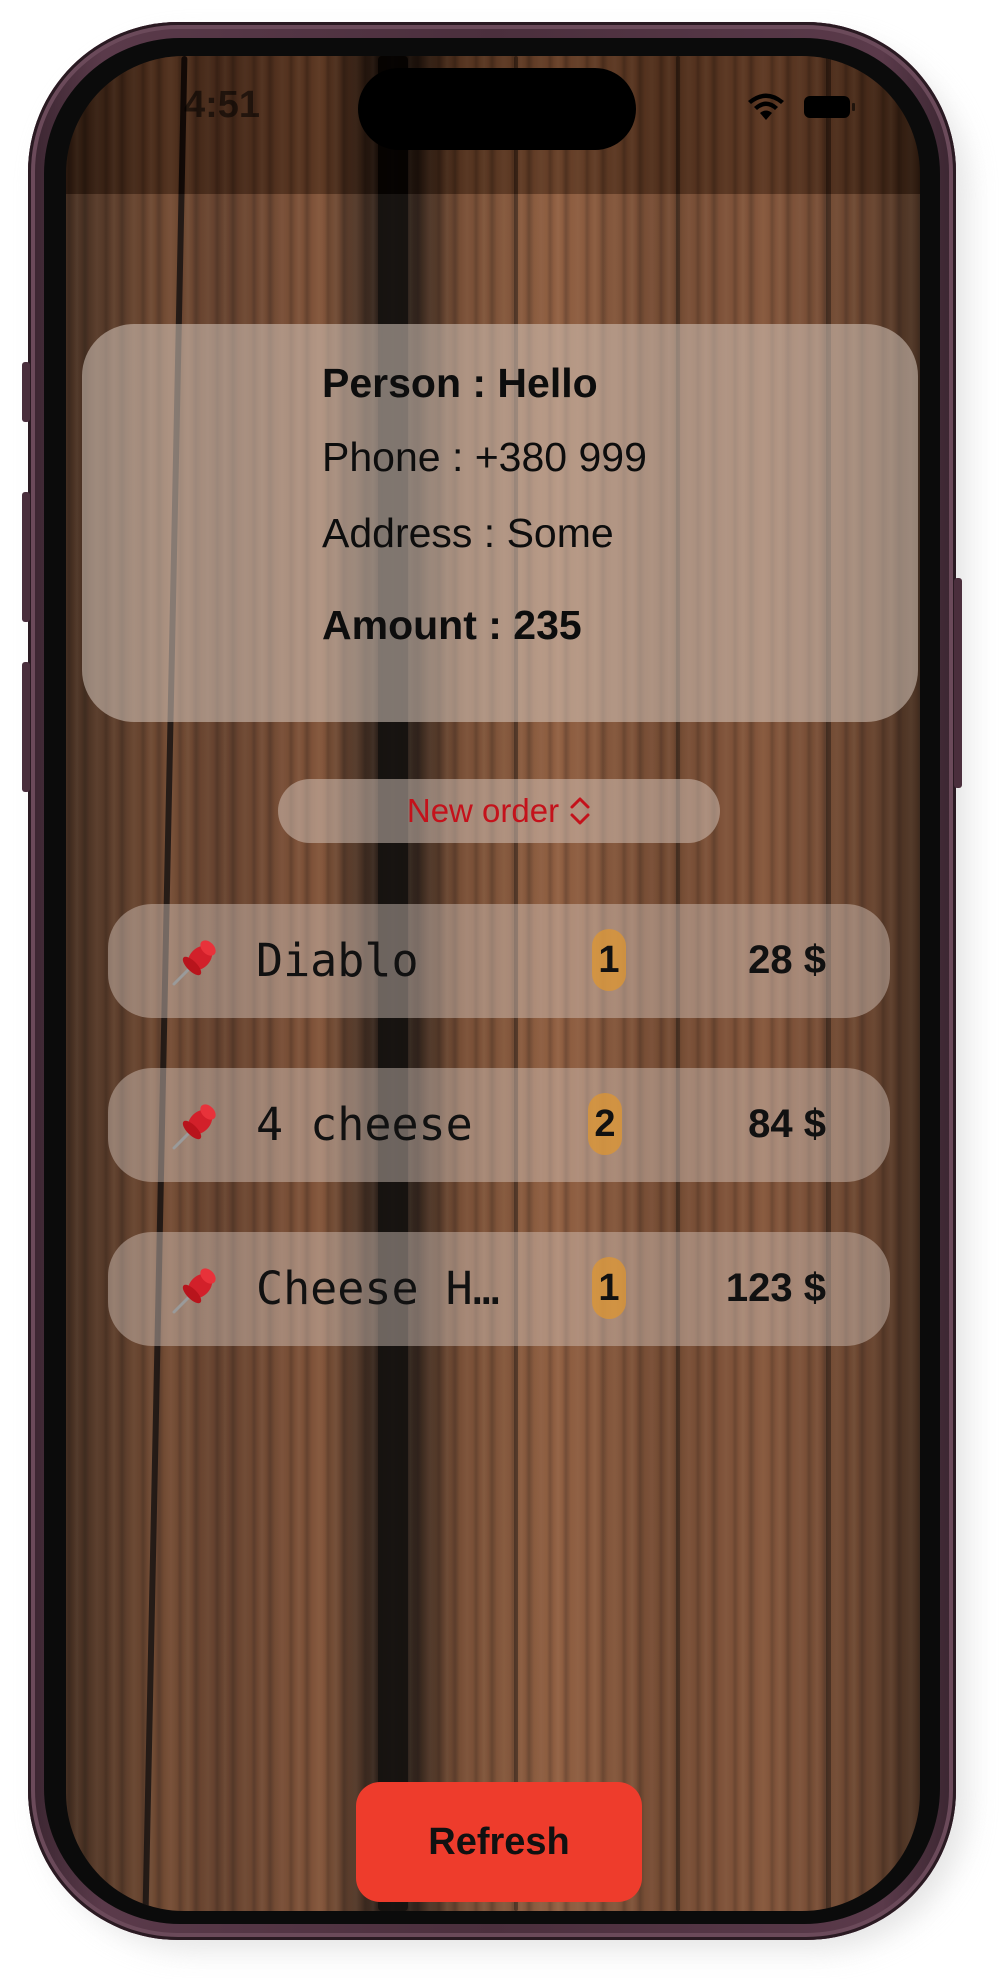 The image size is (1000, 1979). What do you see at coordinates (364, 1124) in the screenshot?
I see `order-name: 4 cheese` at bounding box center [364, 1124].